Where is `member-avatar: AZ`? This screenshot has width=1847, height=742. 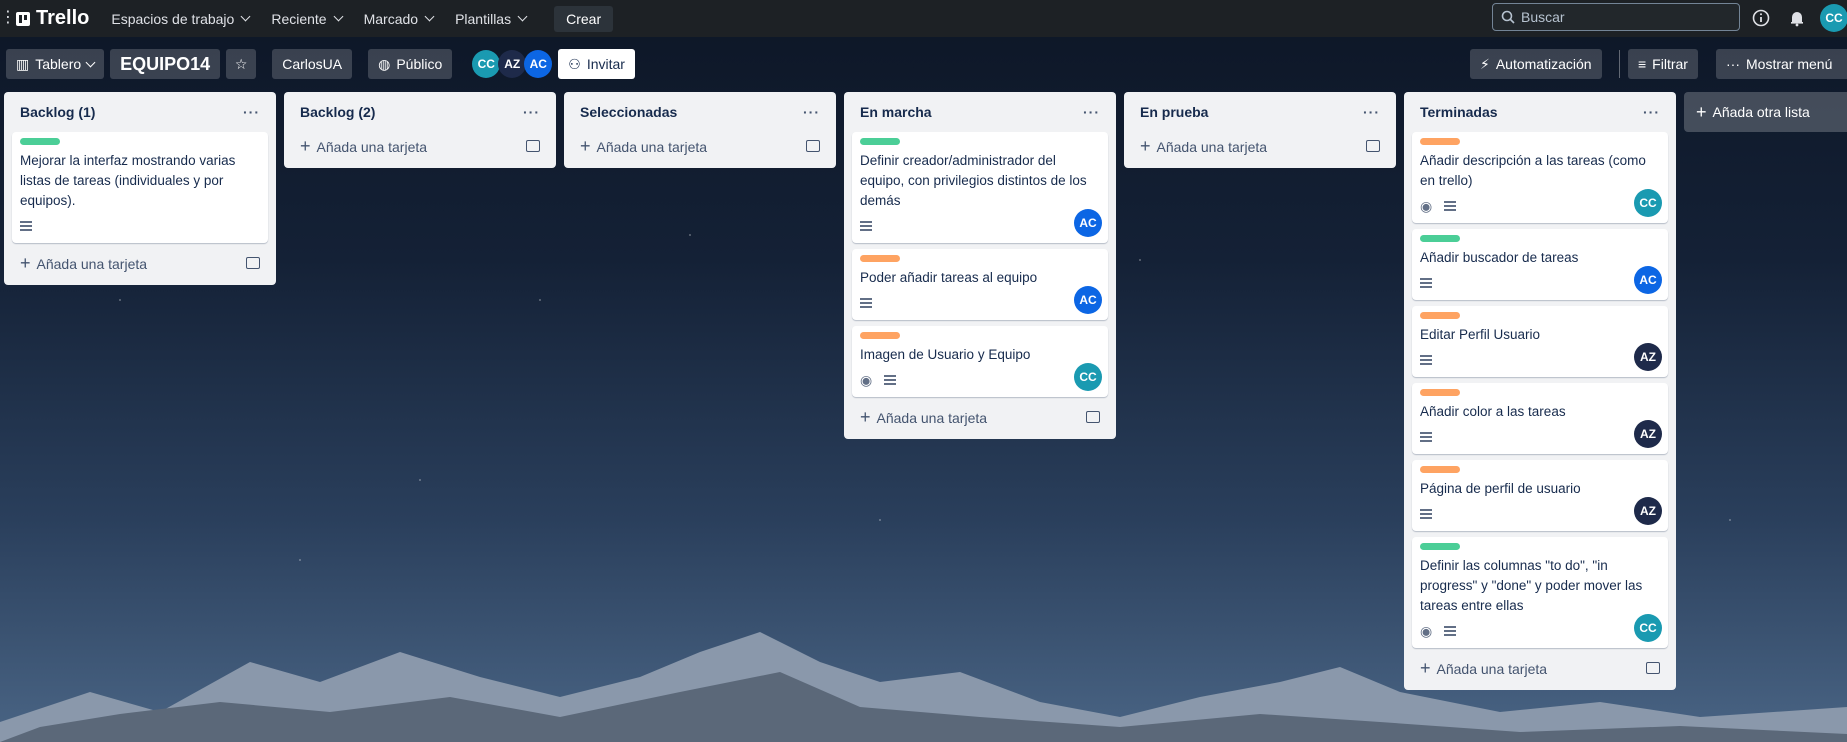 member-avatar: AZ is located at coordinates (512, 64).